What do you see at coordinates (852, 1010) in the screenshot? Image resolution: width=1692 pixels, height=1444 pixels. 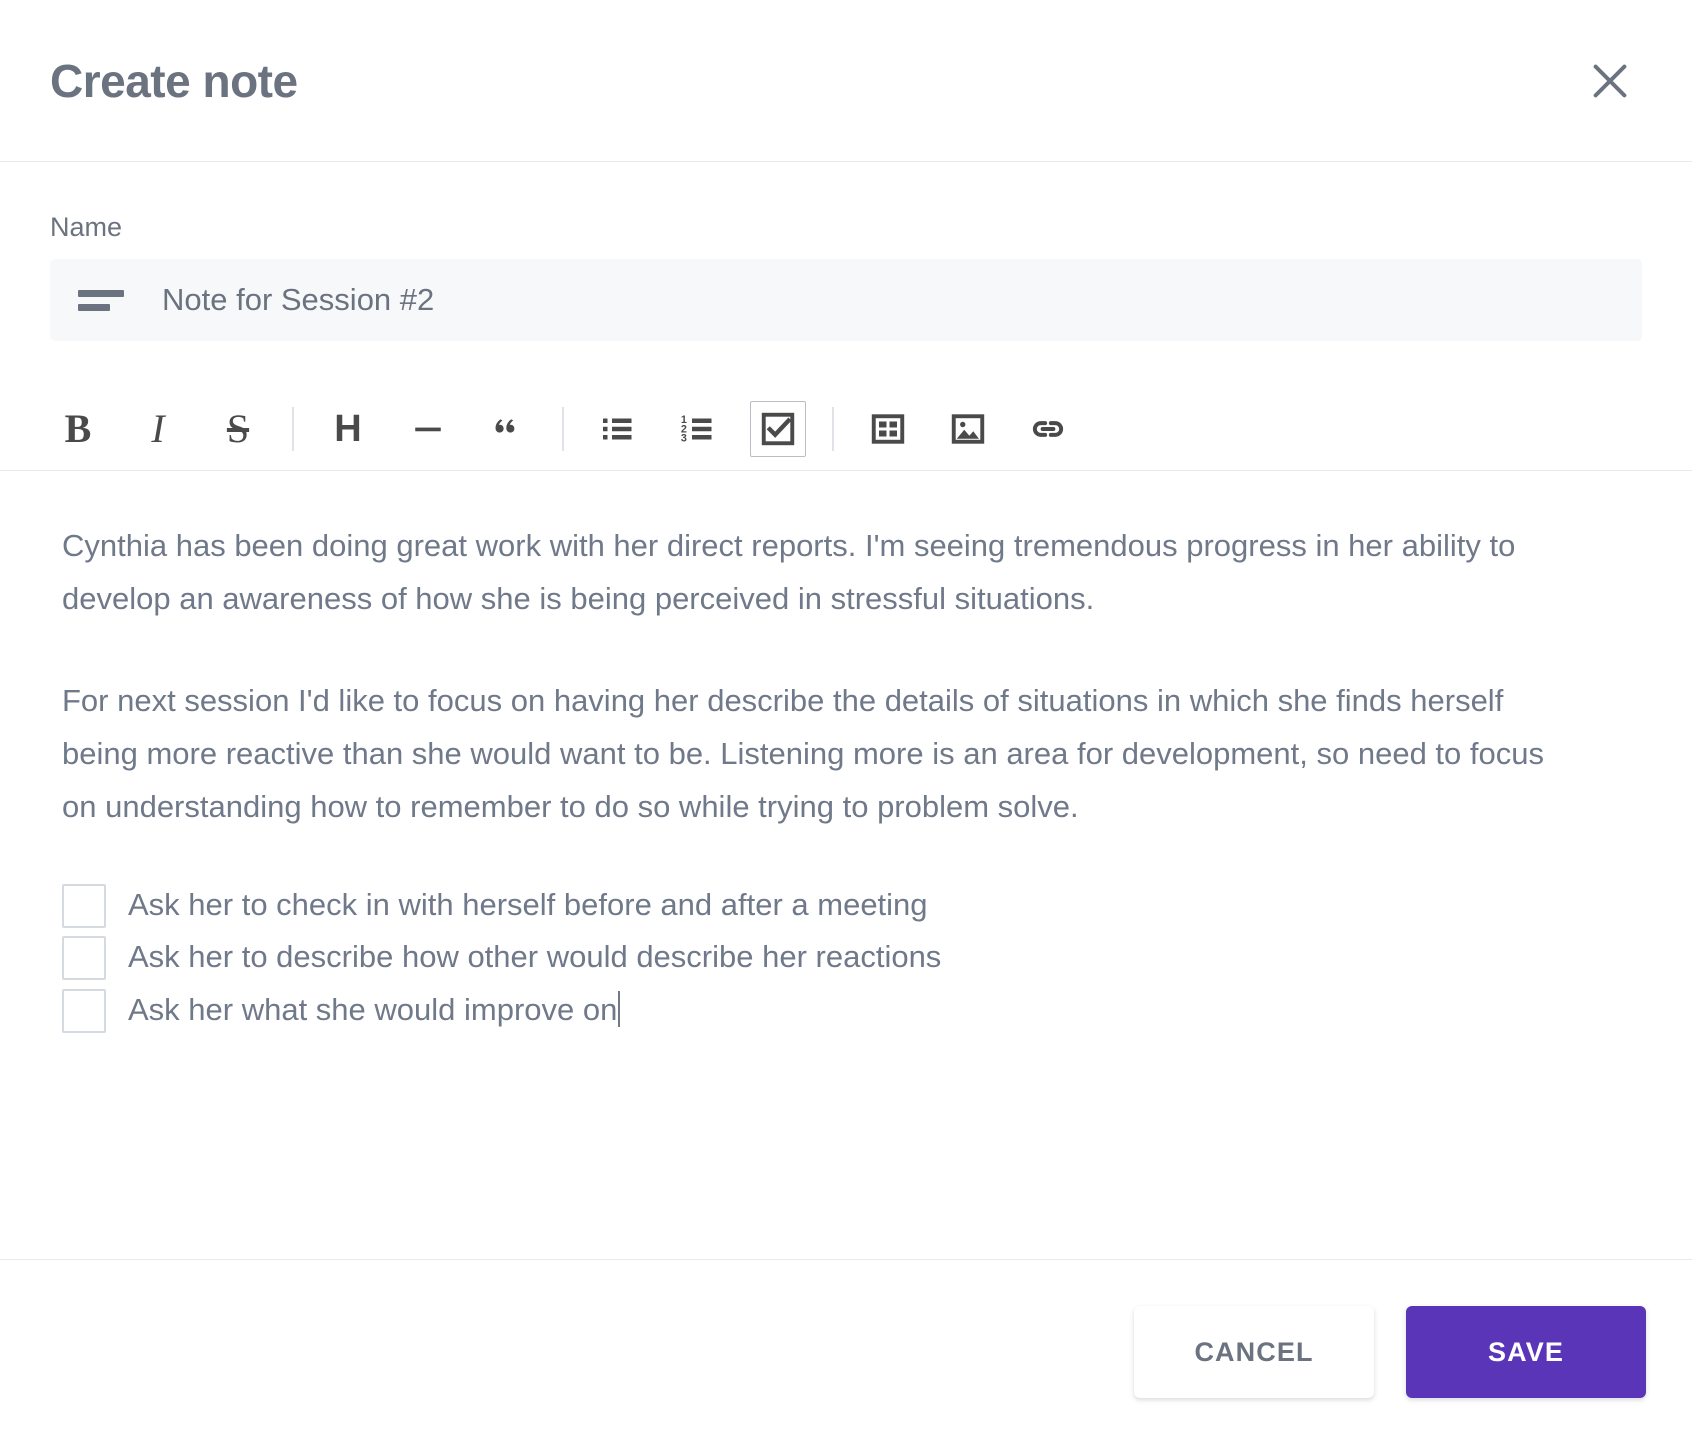 I see `list-item: Ask her what she would improve on` at bounding box center [852, 1010].